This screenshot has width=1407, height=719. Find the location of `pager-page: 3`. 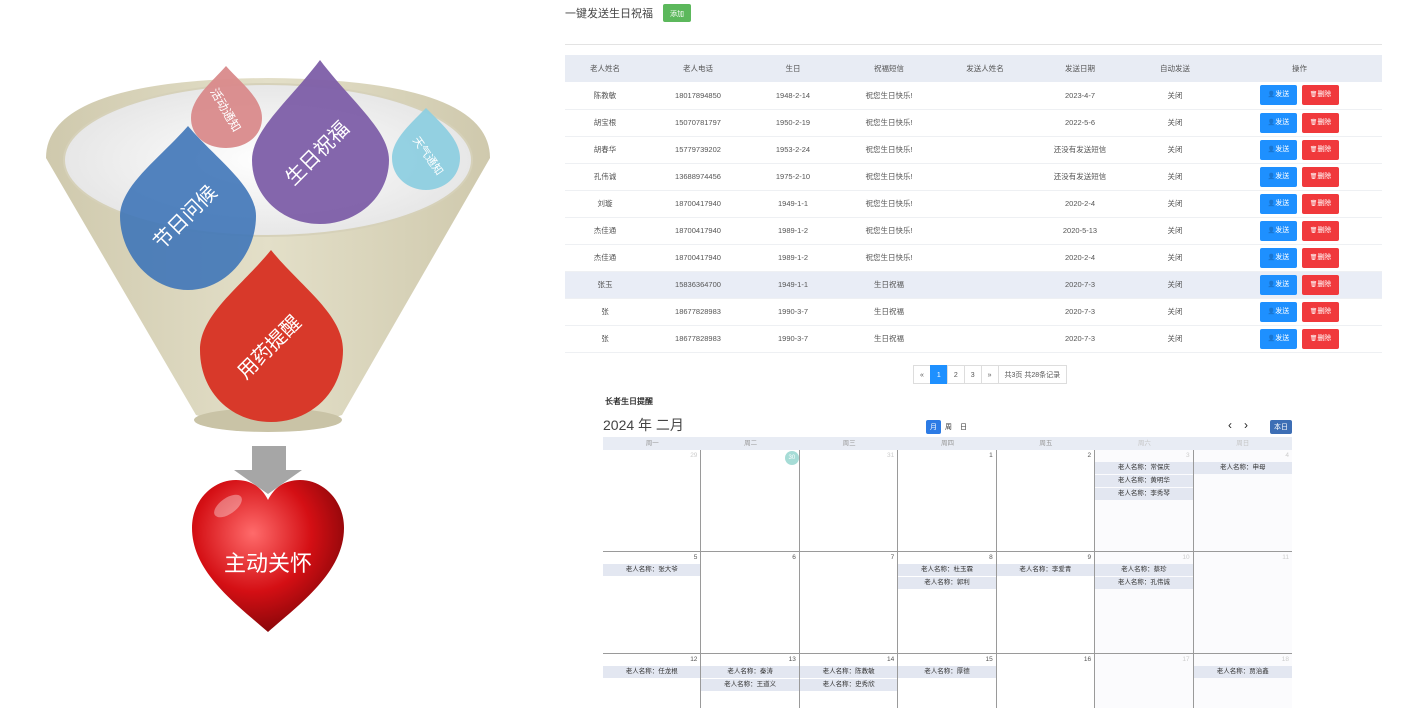

pager-page: 3 is located at coordinates (972, 374).